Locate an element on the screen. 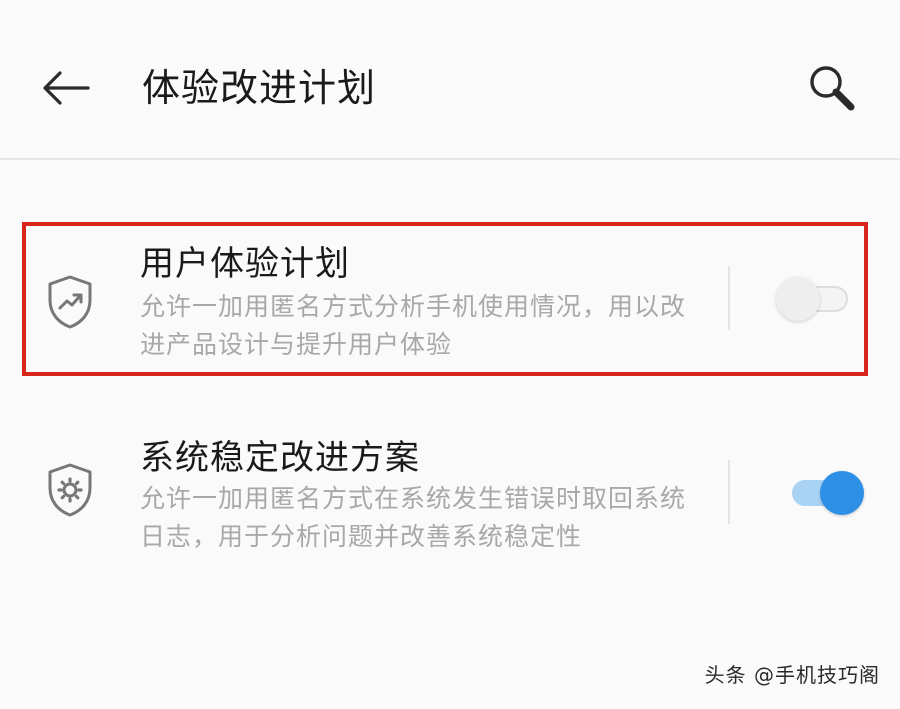  watermark: 头条 @手机技巧阁 is located at coordinates (792, 675).